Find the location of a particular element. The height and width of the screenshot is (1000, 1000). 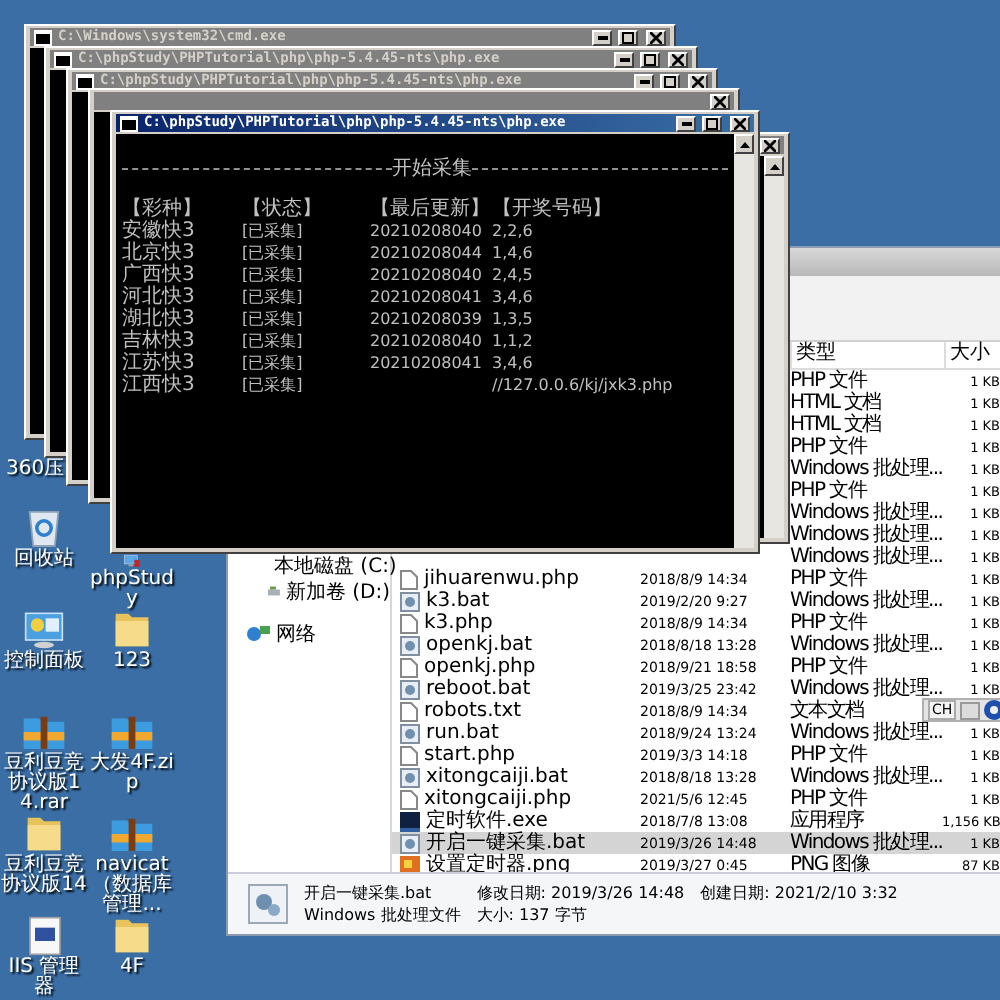

file-name: xitongcaiji.php is located at coordinates (498, 799).